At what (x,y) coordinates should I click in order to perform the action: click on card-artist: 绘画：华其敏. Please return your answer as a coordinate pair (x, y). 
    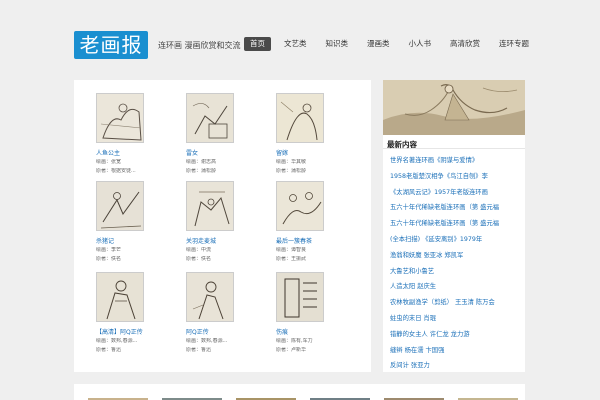
    Looking at the image, I should click on (291, 162).